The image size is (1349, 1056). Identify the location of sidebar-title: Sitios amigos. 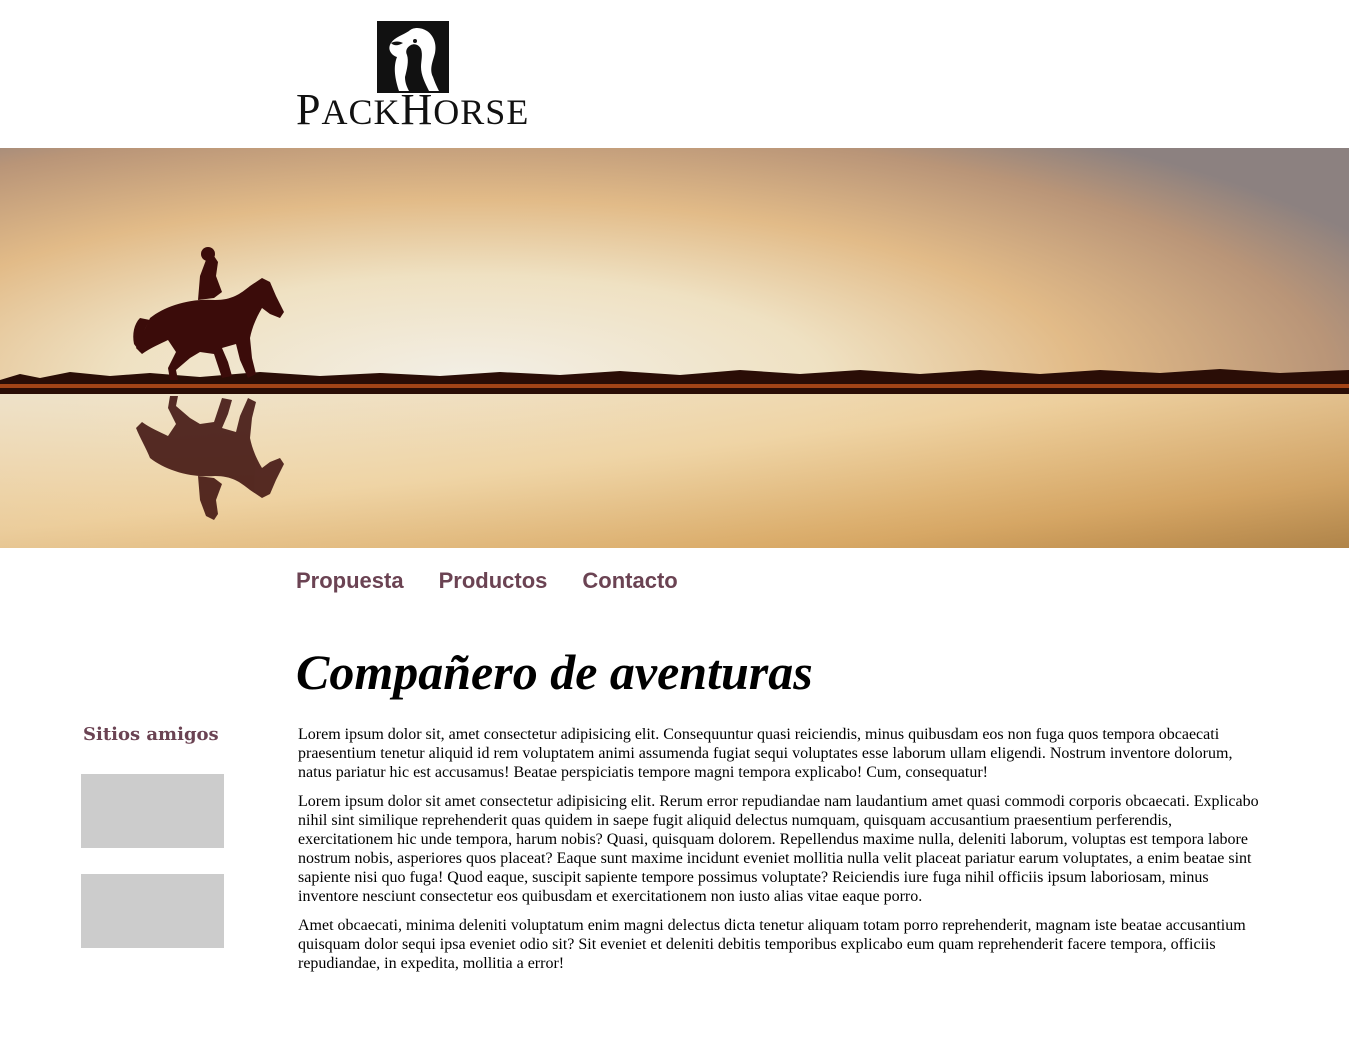
(151, 734).